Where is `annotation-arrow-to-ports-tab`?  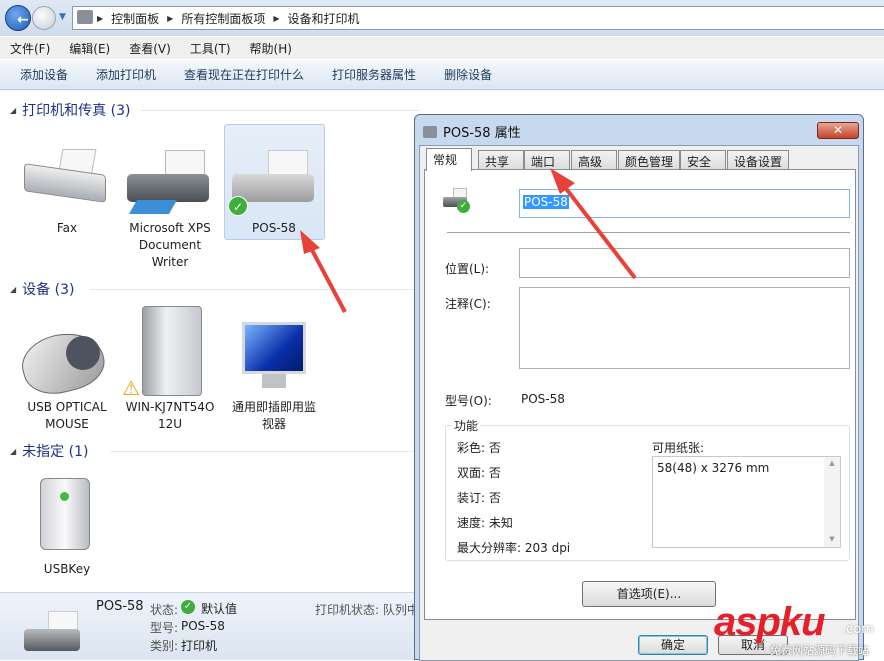
annotation-arrow-to-ports-tab is located at coordinates (593, 224).